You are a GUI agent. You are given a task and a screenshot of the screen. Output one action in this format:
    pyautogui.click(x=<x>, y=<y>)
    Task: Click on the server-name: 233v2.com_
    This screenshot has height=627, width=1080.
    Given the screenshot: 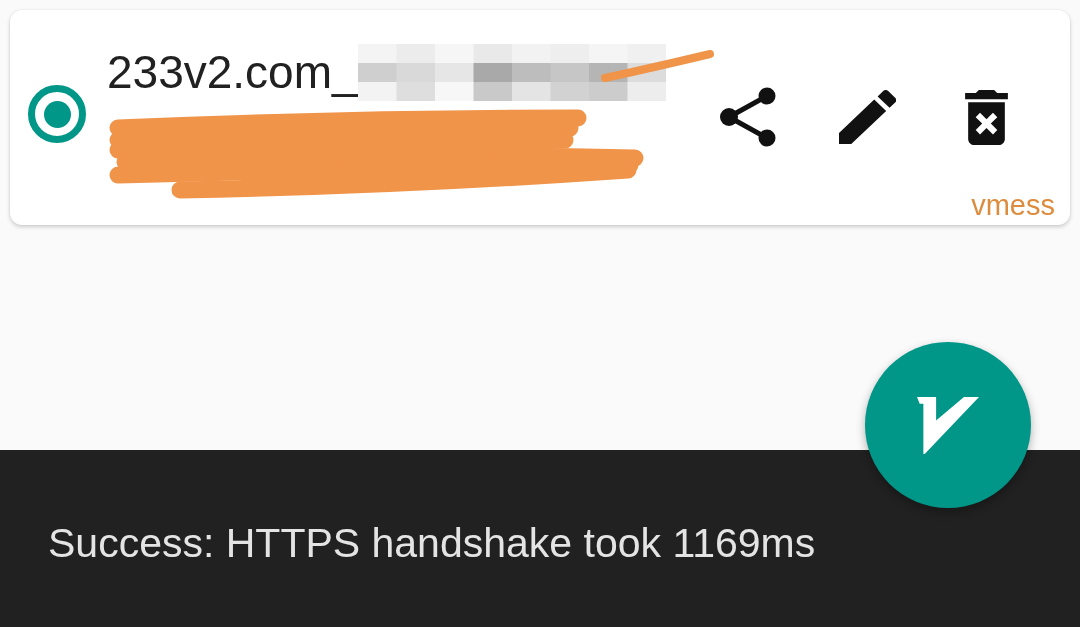 What is the action you would take?
    pyautogui.click(x=232, y=72)
    